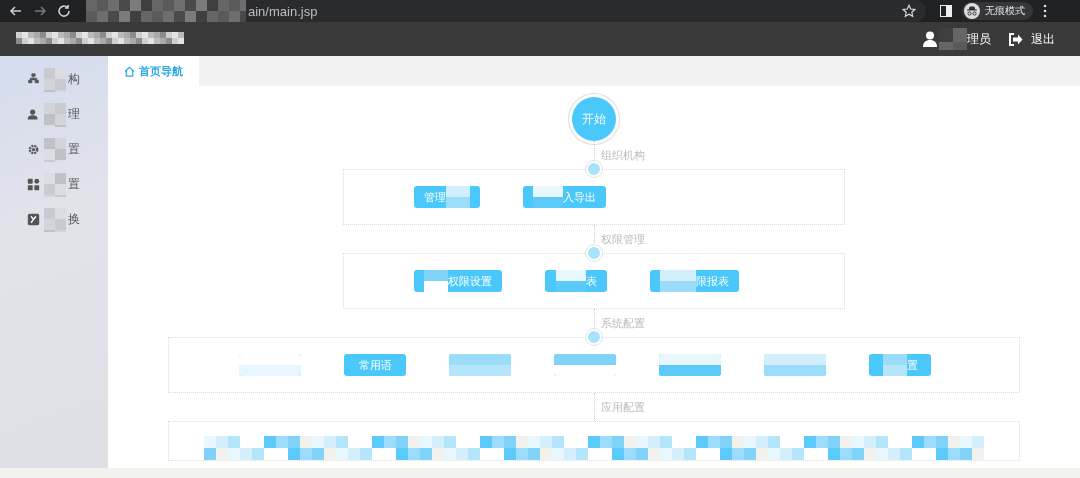  What do you see at coordinates (946, 11) in the screenshot?
I see `side-panel-icon` at bounding box center [946, 11].